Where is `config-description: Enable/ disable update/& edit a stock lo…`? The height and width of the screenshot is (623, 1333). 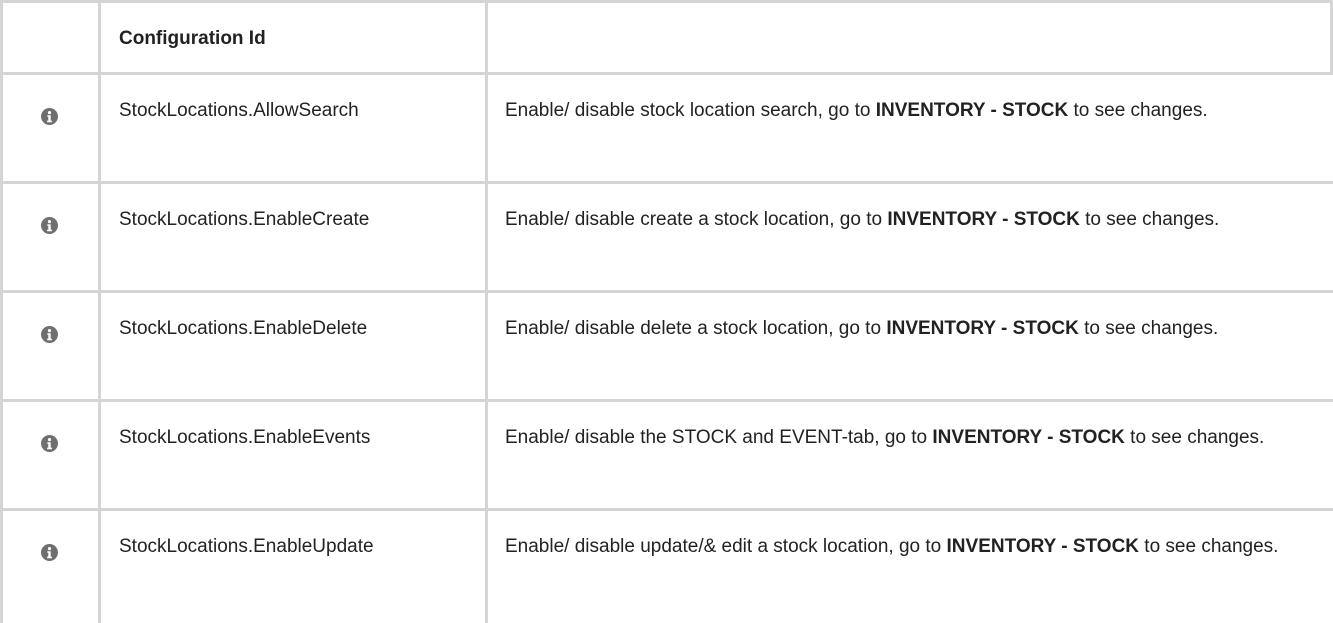
config-description: Enable/ disable update/& edit a stock lo… is located at coordinates (912, 547).